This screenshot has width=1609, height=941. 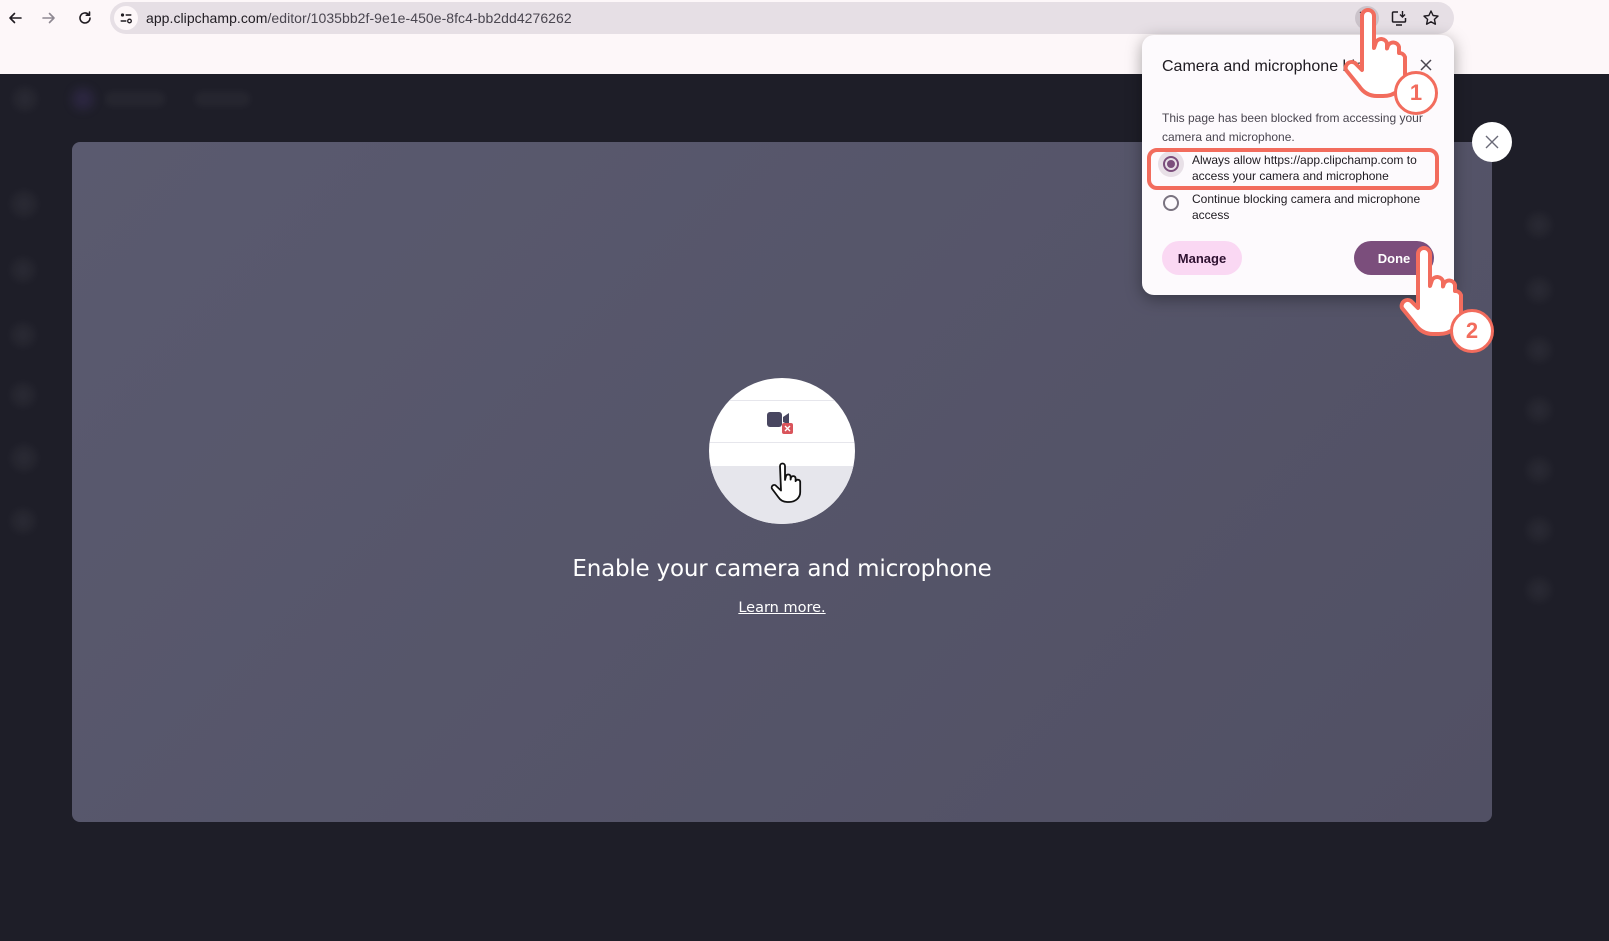 I want to click on menu-icon-blurred, so click(x=25, y=99).